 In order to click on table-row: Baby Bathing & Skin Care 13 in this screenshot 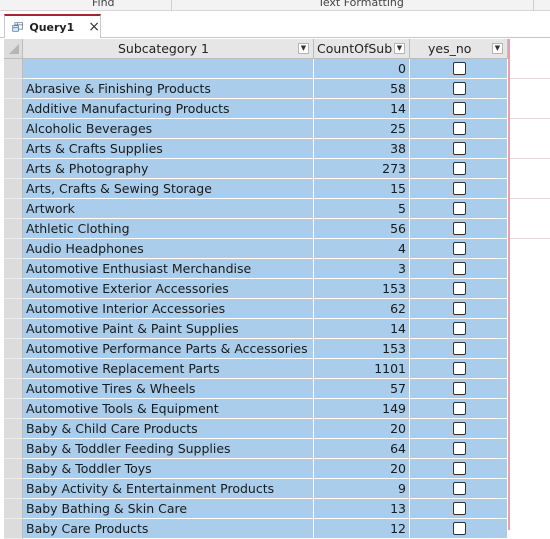, I will do `click(256, 509)`.